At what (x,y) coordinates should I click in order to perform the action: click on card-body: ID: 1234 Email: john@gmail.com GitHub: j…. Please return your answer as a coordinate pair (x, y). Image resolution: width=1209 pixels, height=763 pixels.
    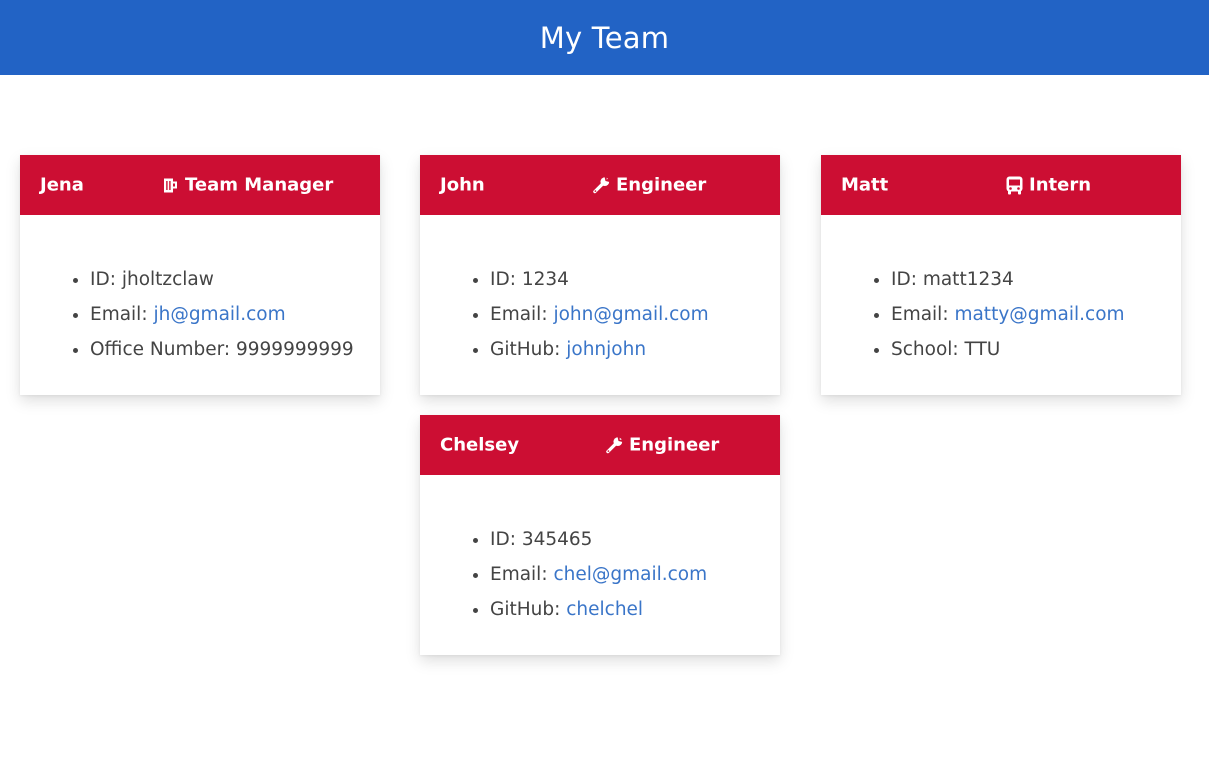
    Looking at the image, I should click on (600, 305).